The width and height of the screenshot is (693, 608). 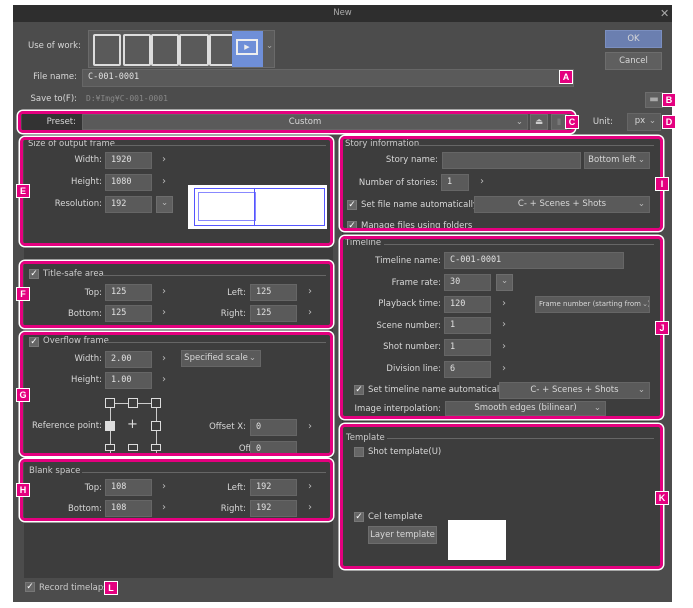 I want to click on title-bar: New, so click(x=342, y=13).